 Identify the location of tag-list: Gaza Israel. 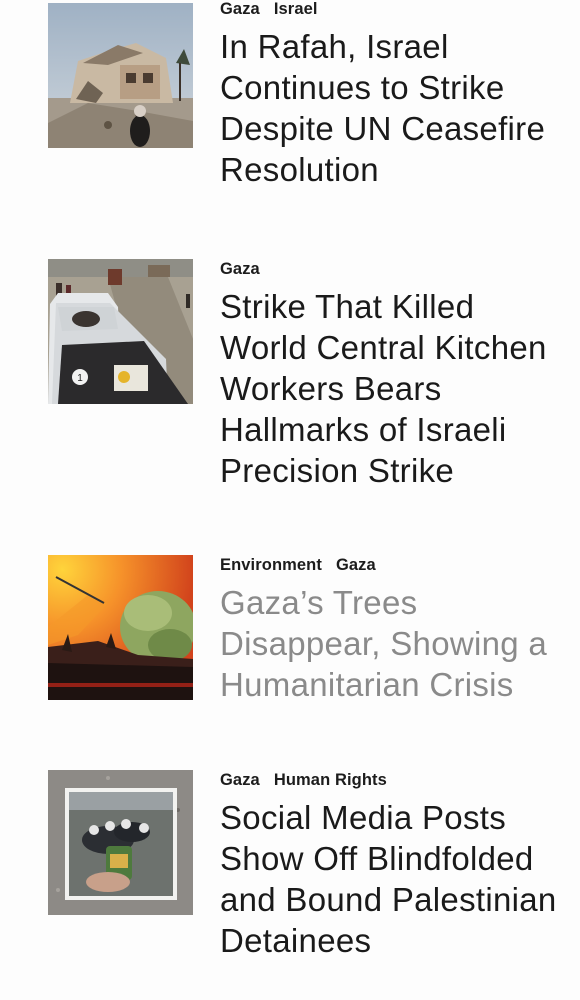
(390, 9).